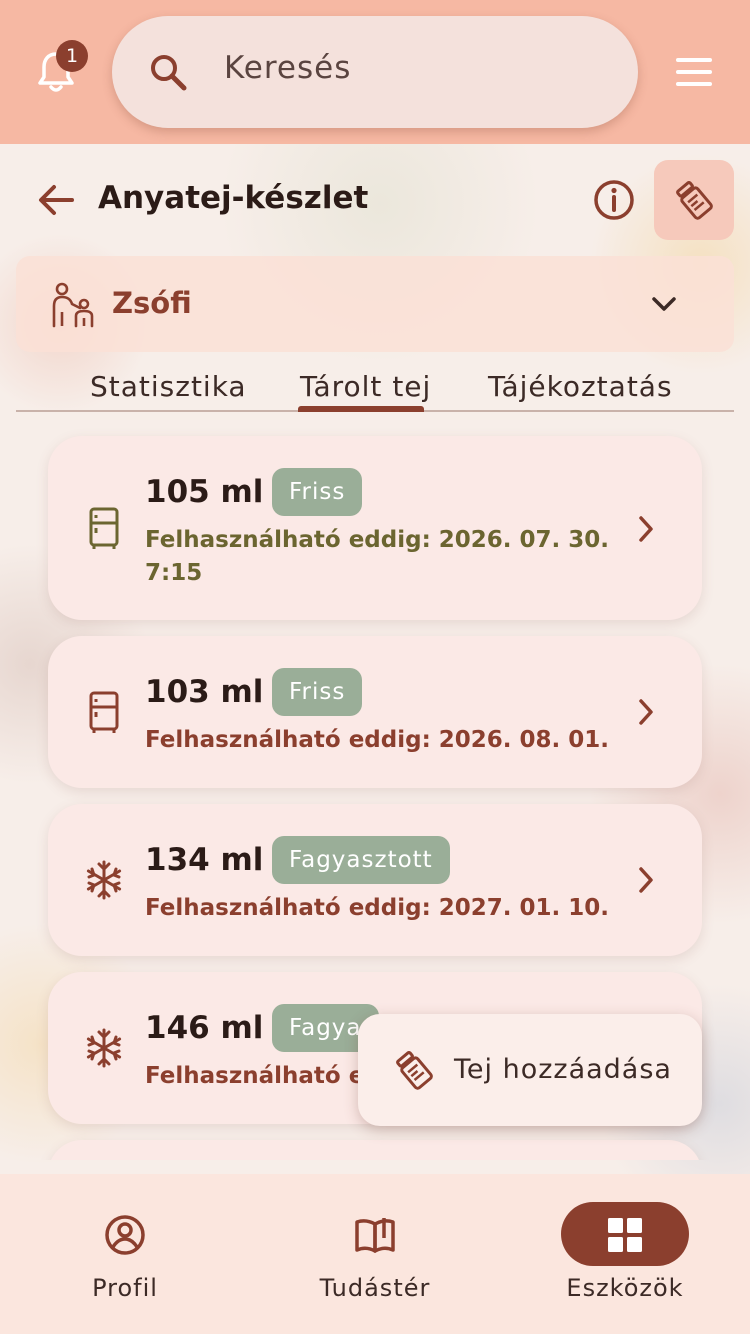  What do you see at coordinates (233, 198) in the screenshot?
I see `page-title: Anyatej-készlet` at bounding box center [233, 198].